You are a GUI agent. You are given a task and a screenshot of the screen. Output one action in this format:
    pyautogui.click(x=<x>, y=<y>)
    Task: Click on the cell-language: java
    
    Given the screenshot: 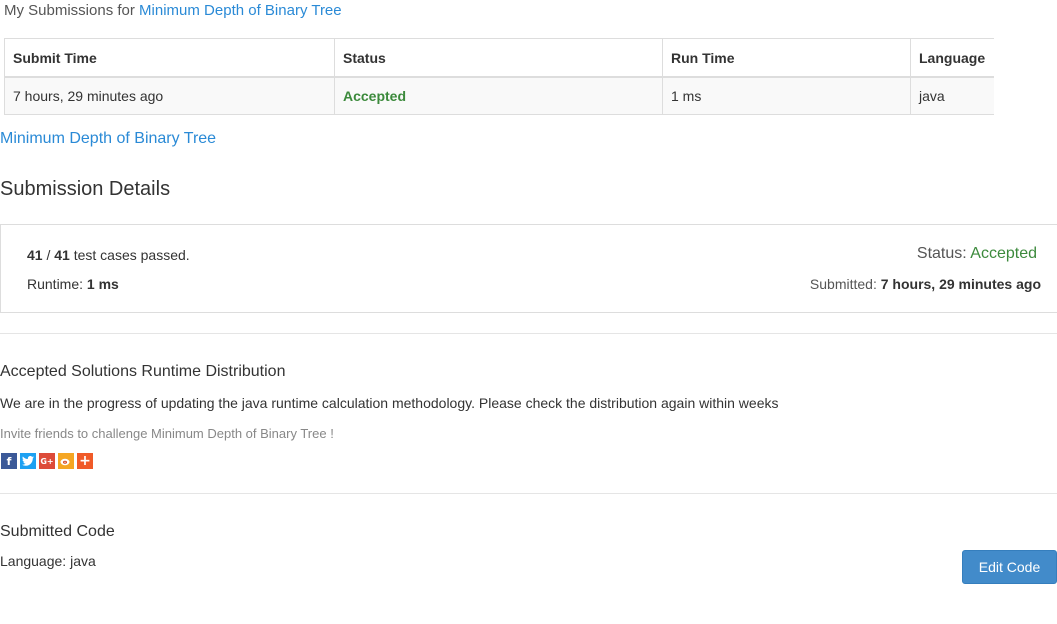 What is the action you would take?
    pyautogui.click(x=952, y=96)
    